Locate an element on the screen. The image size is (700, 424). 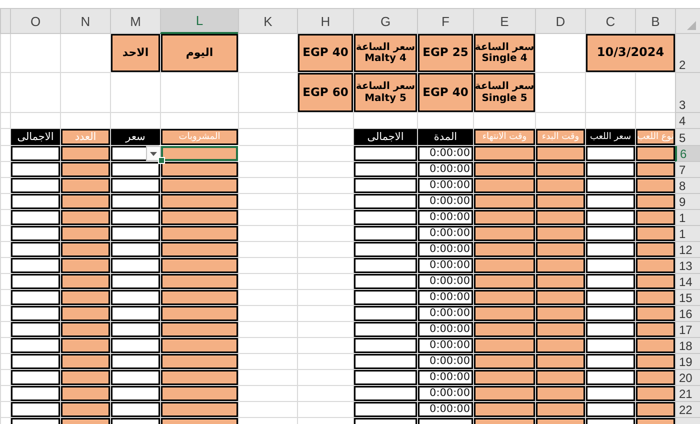
rate-price: EGP 25 is located at coordinates (445, 53).